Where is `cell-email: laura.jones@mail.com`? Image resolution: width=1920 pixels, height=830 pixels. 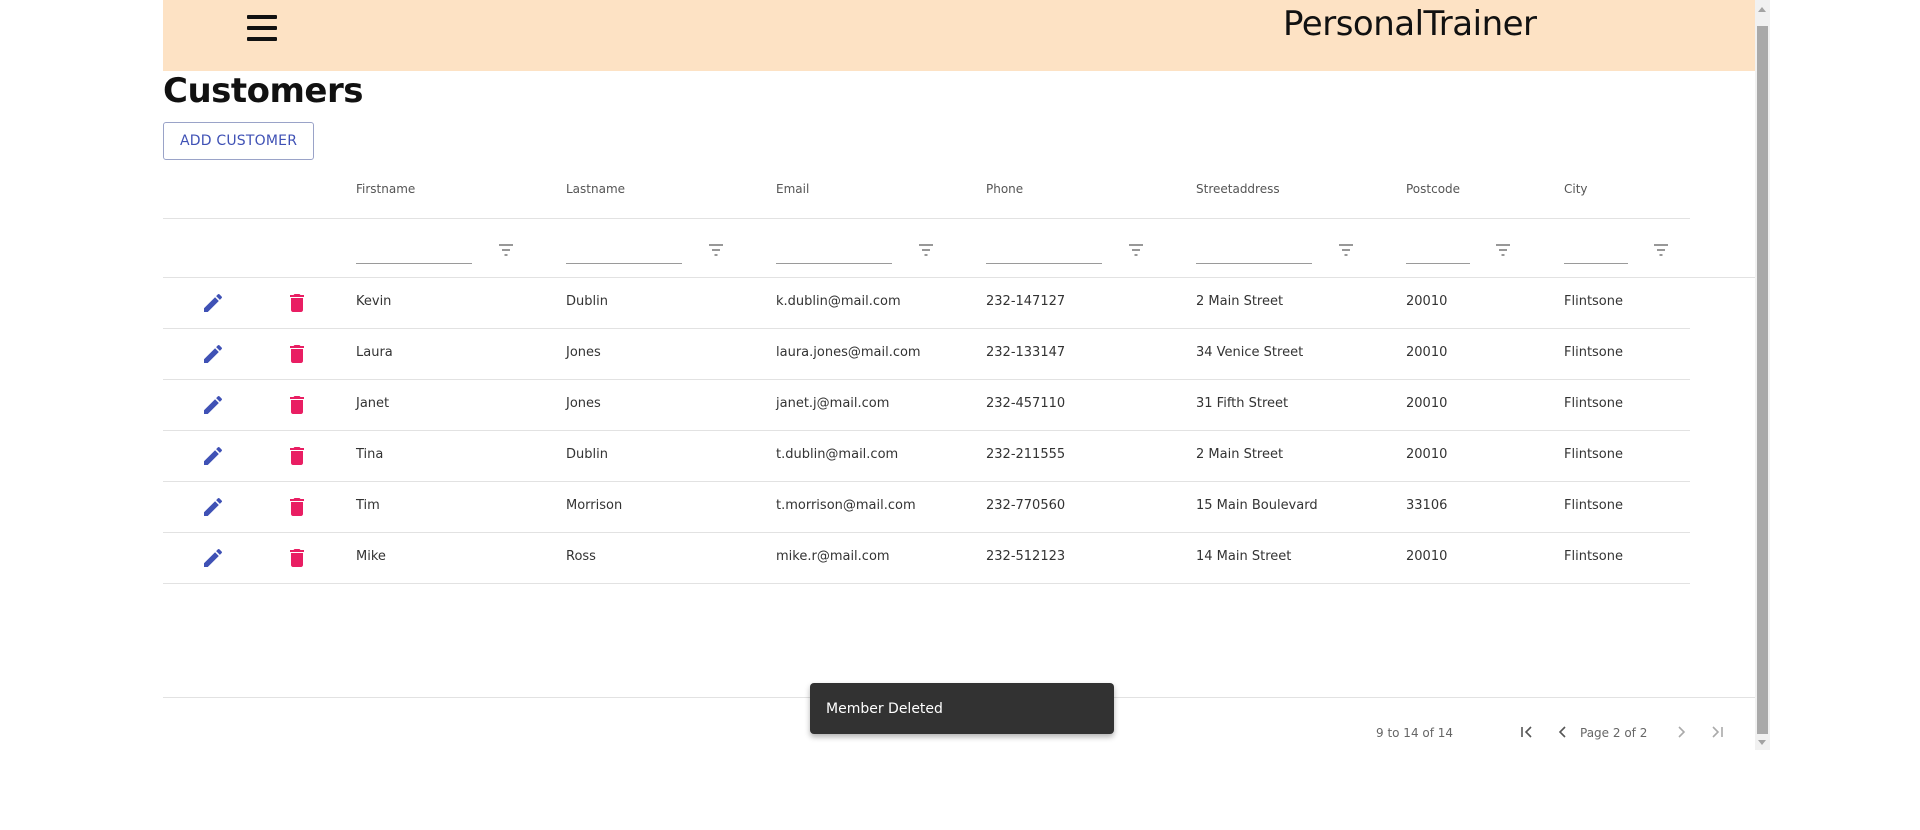 cell-email: laura.jones@mail.com is located at coordinates (848, 352).